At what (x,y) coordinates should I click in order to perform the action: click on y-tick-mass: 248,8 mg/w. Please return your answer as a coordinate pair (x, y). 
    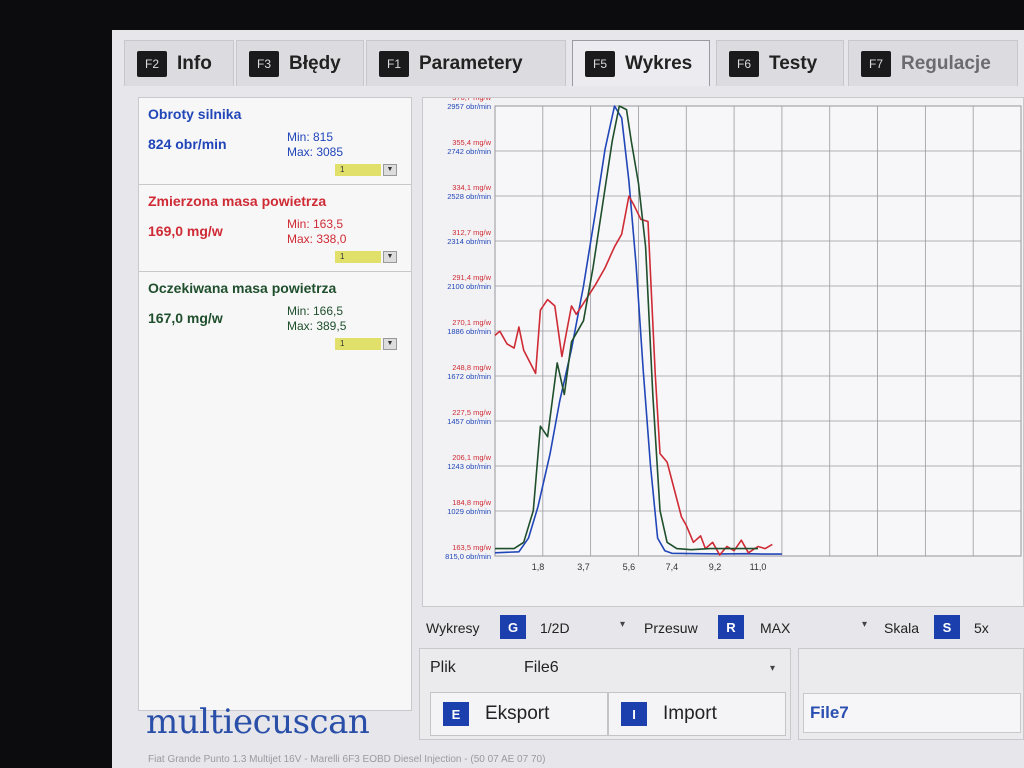
    Looking at the image, I should click on (471, 367).